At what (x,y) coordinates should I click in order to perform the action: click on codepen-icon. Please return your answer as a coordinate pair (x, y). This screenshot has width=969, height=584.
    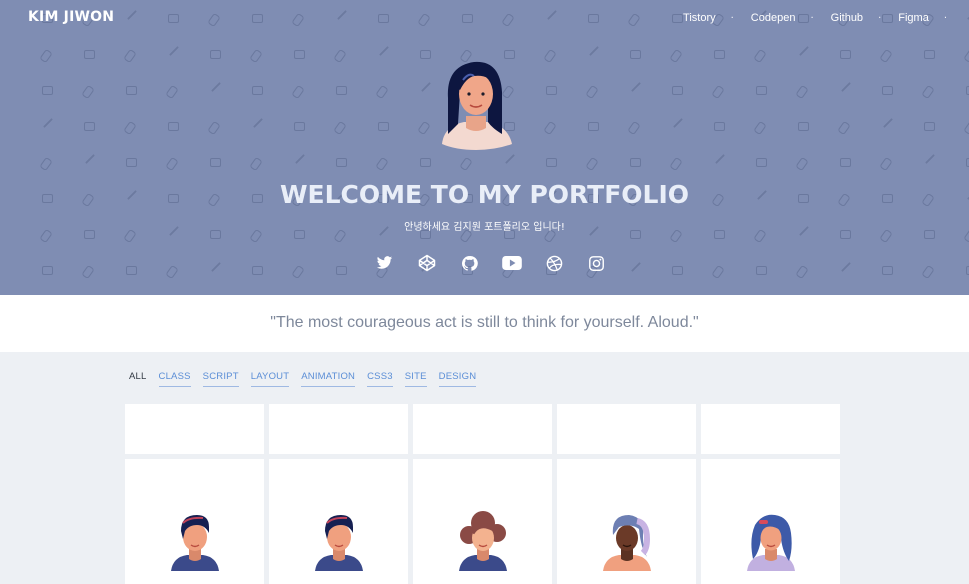
    Looking at the image, I should click on (427, 263).